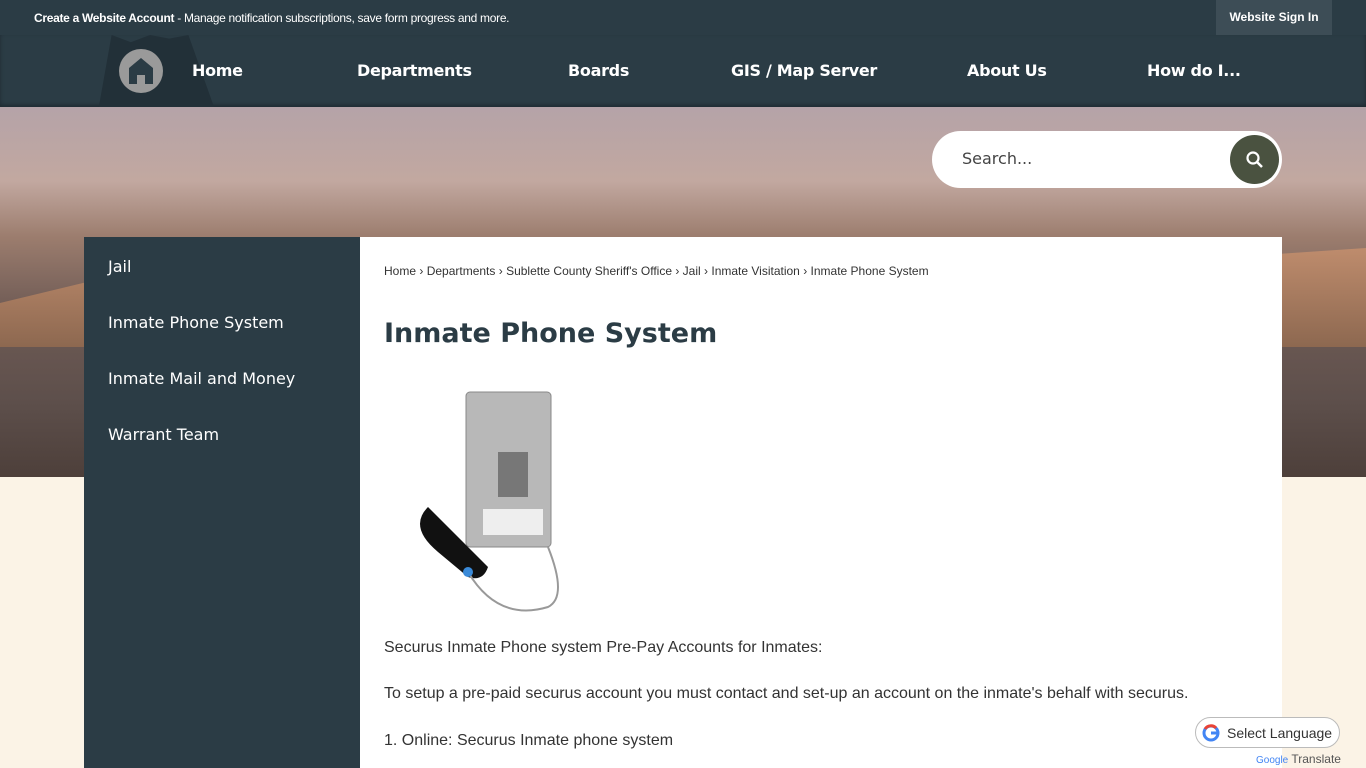 Image resolution: width=1366 pixels, height=768 pixels. What do you see at coordinates (589, 271) in the screenshot?
I see `crumb-sheriff: Sublette County Sheriff's Office` at bounding box center [589, 271].